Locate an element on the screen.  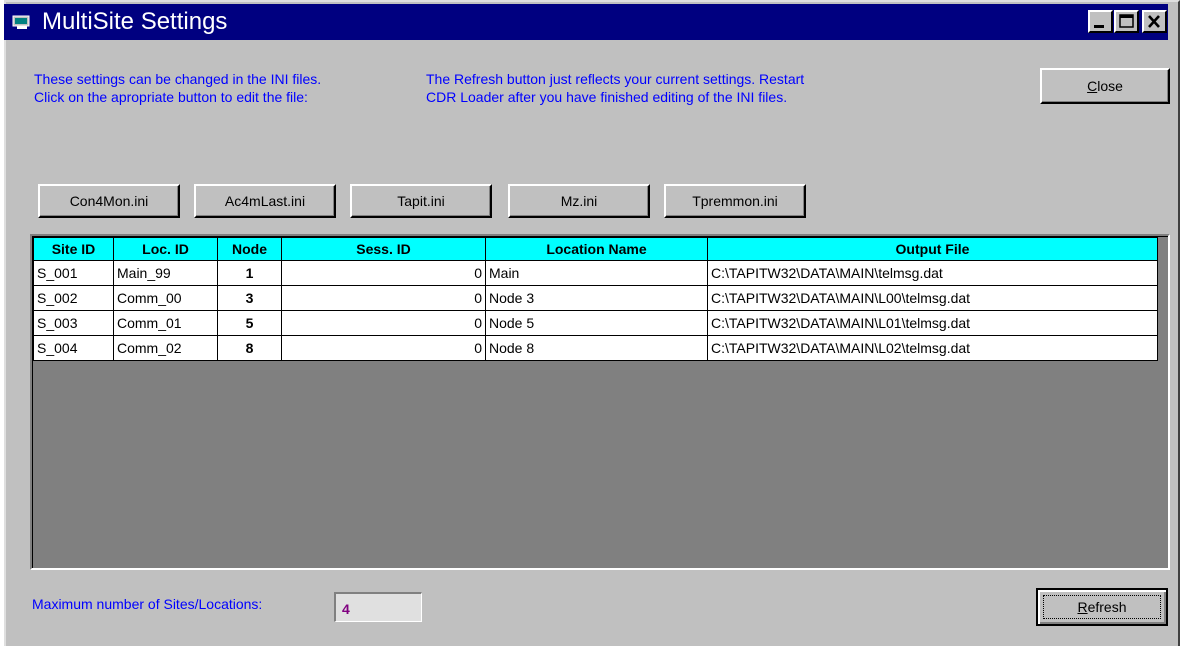
close-button-label: lose is located at coordinates (1110, 86).